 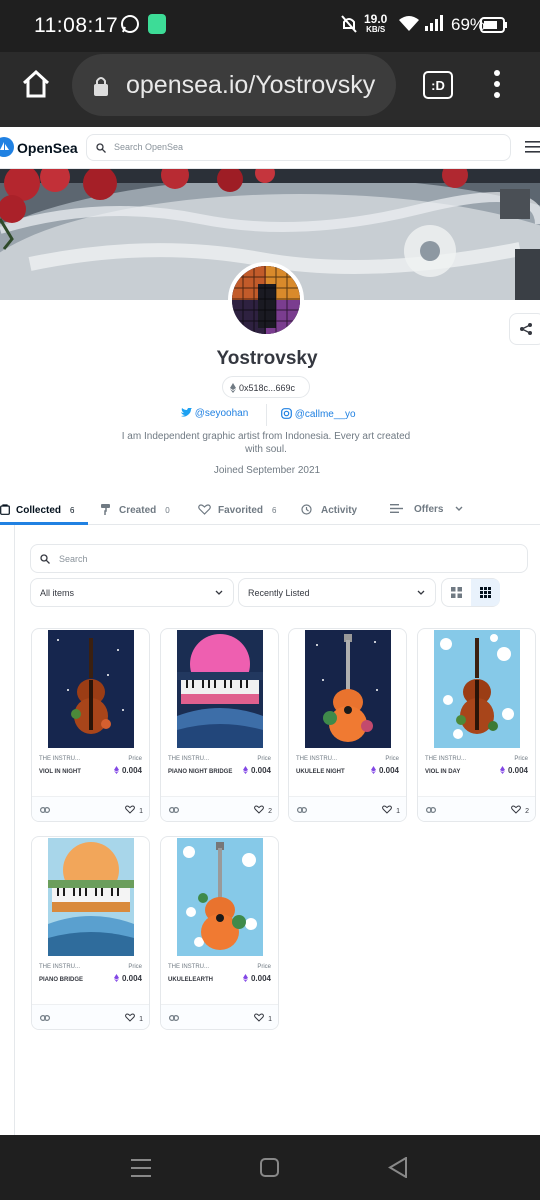 I want to click on twitter-link: @seyoohan, so click(x=215, y=413).